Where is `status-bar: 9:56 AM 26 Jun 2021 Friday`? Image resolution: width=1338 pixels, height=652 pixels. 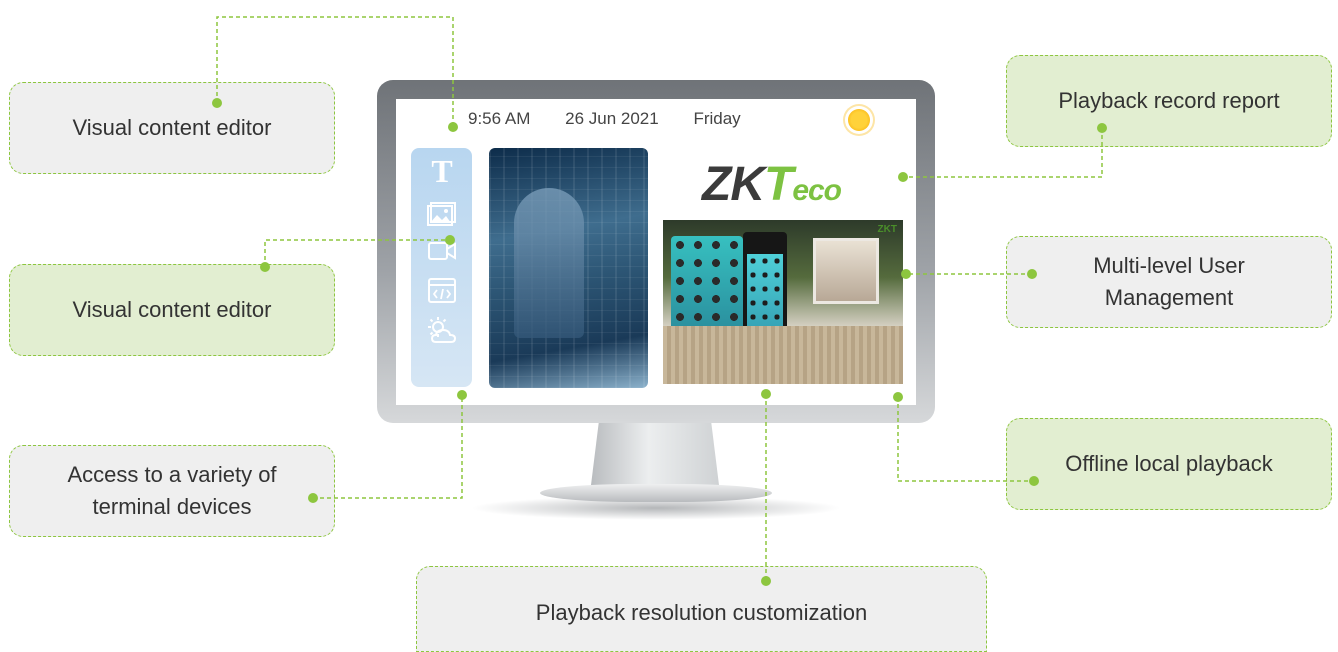
status-bar: 9:56 AM 26 Jun 2021 Friday is located at coordinates (619, 119).